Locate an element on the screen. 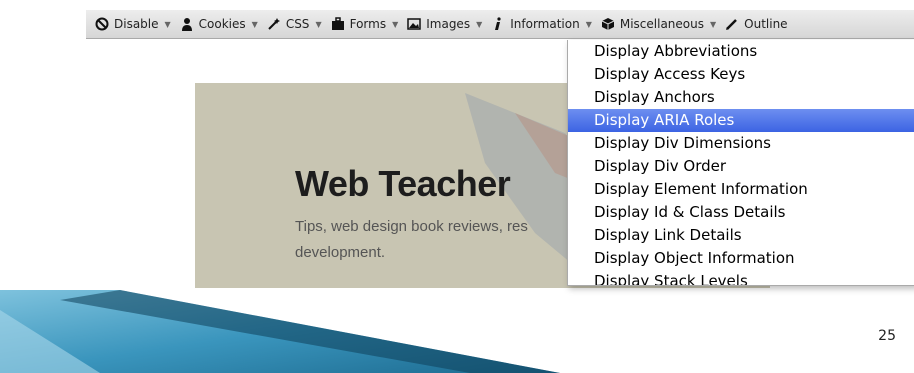 Image resolution: width=914 pixels, height=373 pixels. page-title: Web Teacher is located at coordinates (403, 183).